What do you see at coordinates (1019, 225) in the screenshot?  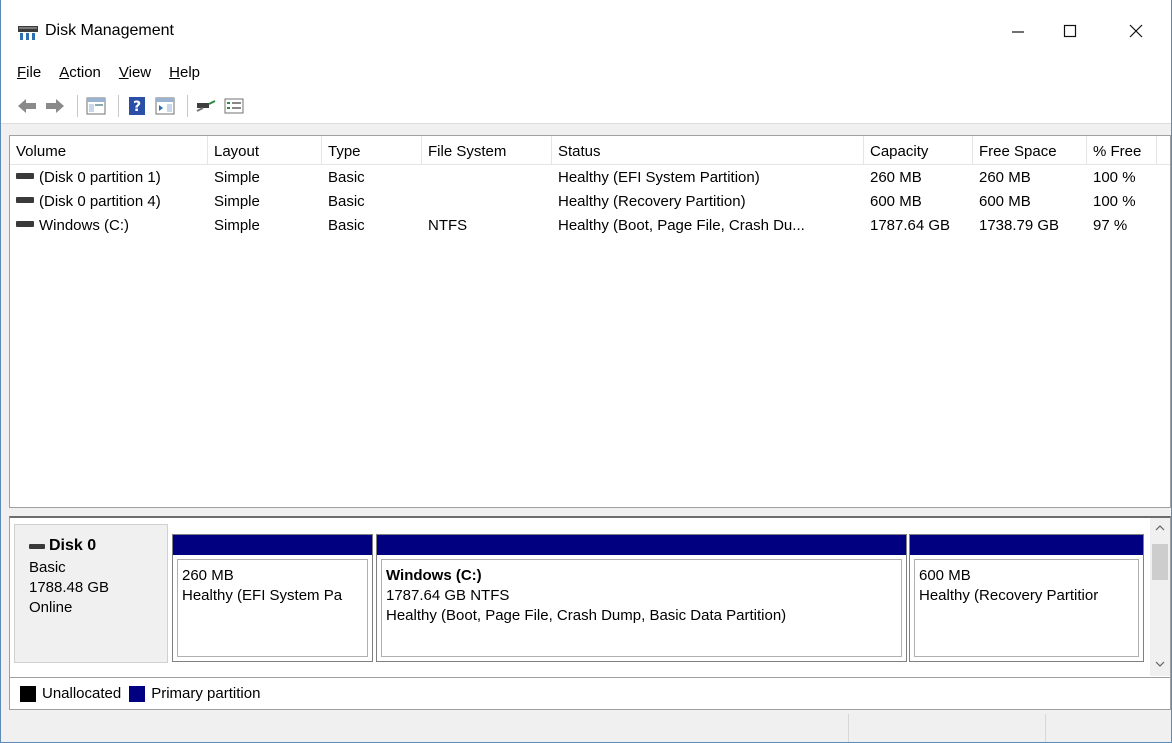 I see `free-space-cell: 1738.79 GB` at bounding box center [1019, 225].